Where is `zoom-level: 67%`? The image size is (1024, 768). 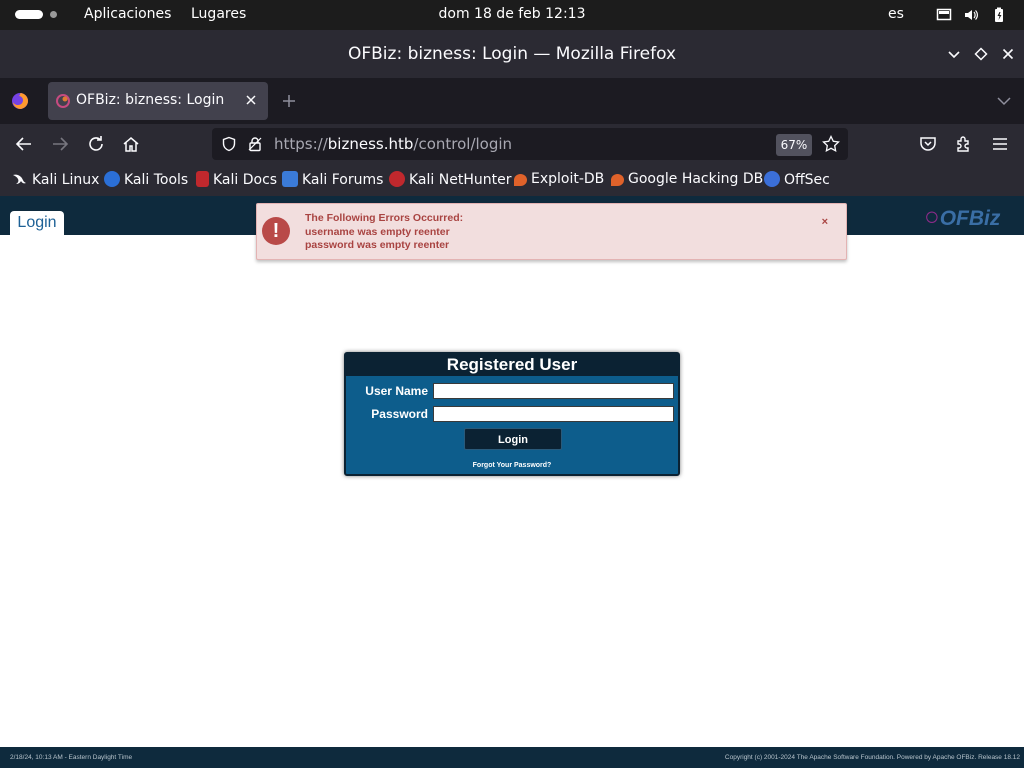 zoom-level: 67% is located at coordinates (794, 145).